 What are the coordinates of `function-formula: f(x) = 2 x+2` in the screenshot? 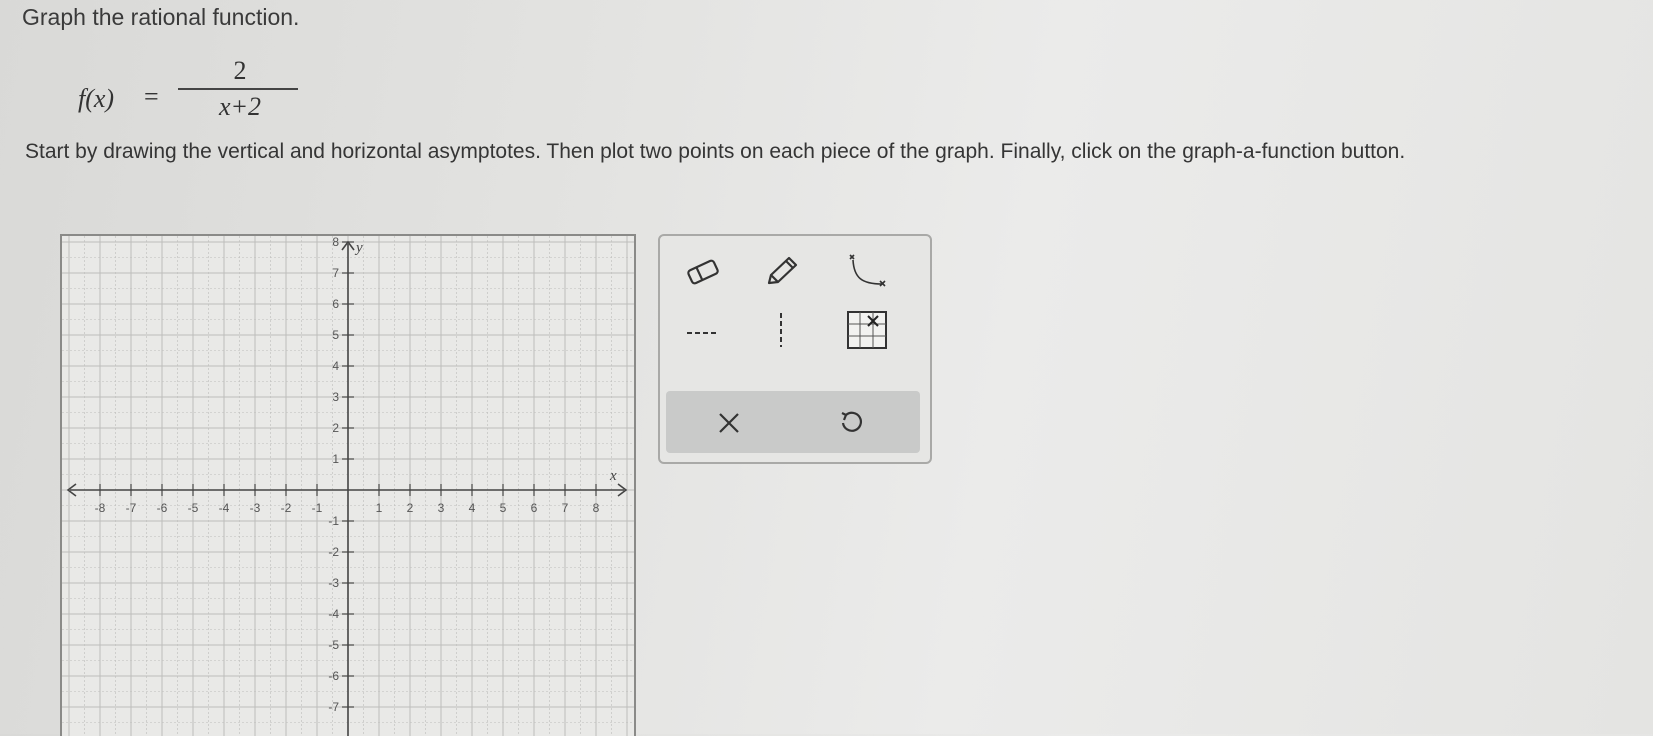 It's located at (198, 91).